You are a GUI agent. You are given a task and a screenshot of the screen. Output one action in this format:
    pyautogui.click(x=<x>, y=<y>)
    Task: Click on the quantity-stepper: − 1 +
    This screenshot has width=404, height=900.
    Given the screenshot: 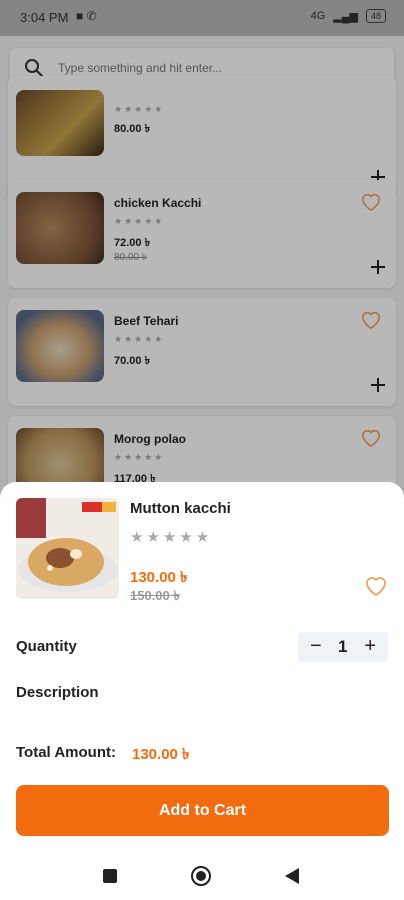 What is the action you would take?
    pyautogui.click(x=343, y=647)
    